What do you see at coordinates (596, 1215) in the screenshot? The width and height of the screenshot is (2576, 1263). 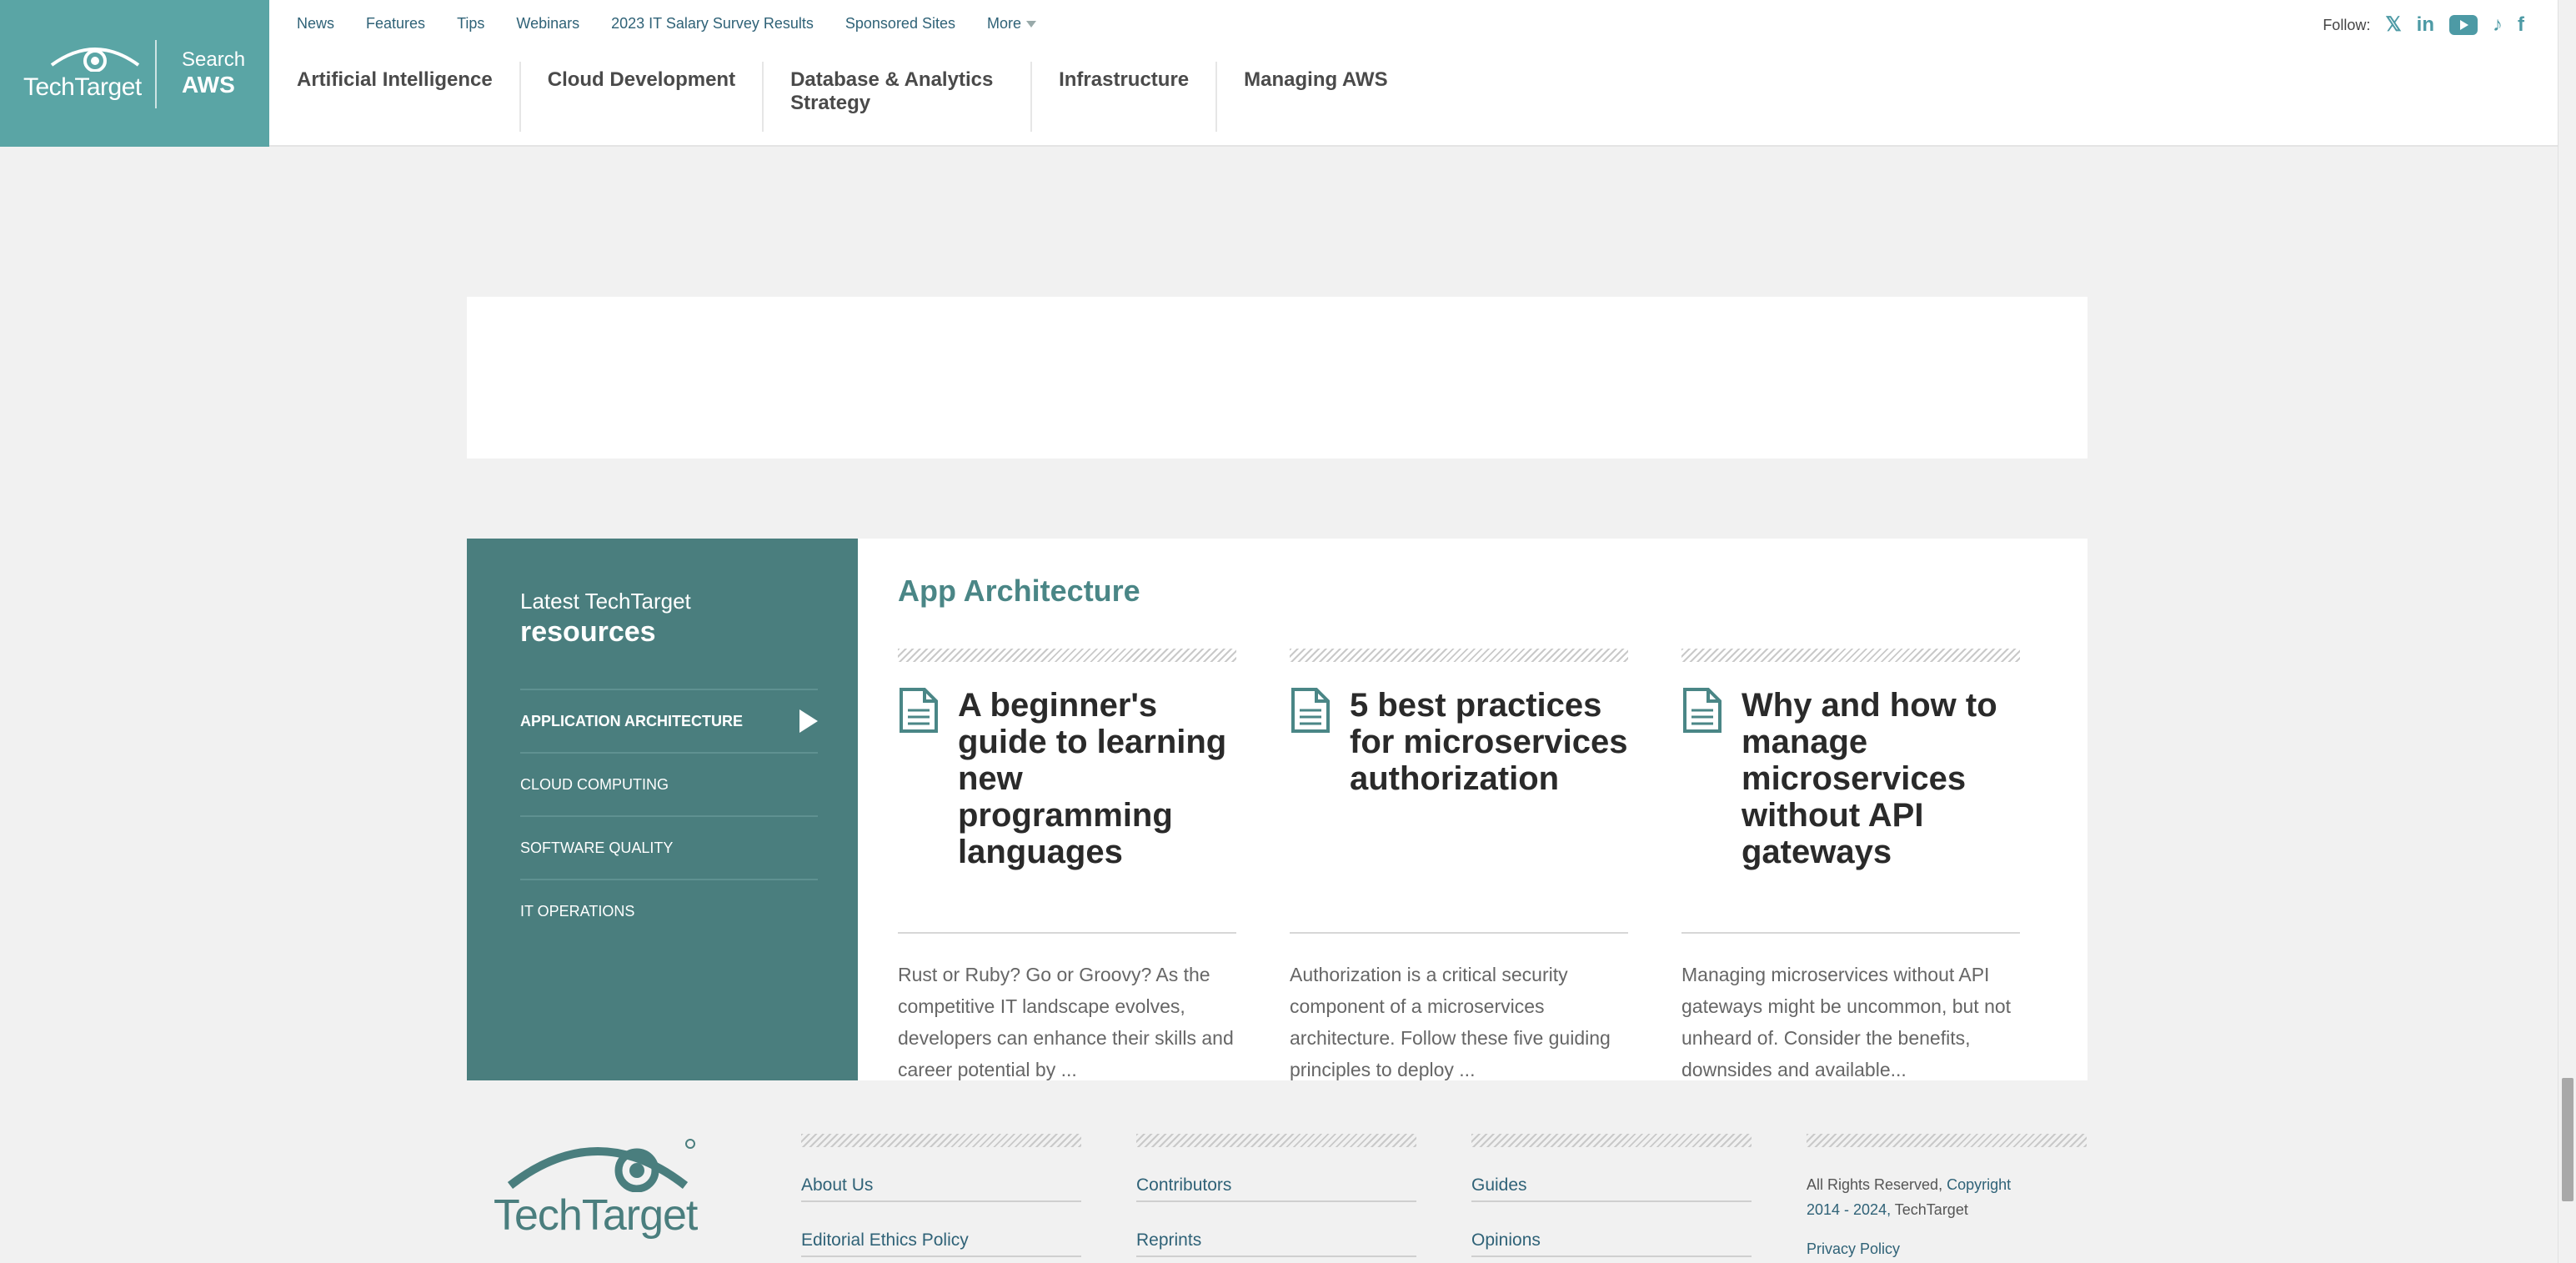 I see `footer-brand: TechTarget` at bounding box center [596, 1215].